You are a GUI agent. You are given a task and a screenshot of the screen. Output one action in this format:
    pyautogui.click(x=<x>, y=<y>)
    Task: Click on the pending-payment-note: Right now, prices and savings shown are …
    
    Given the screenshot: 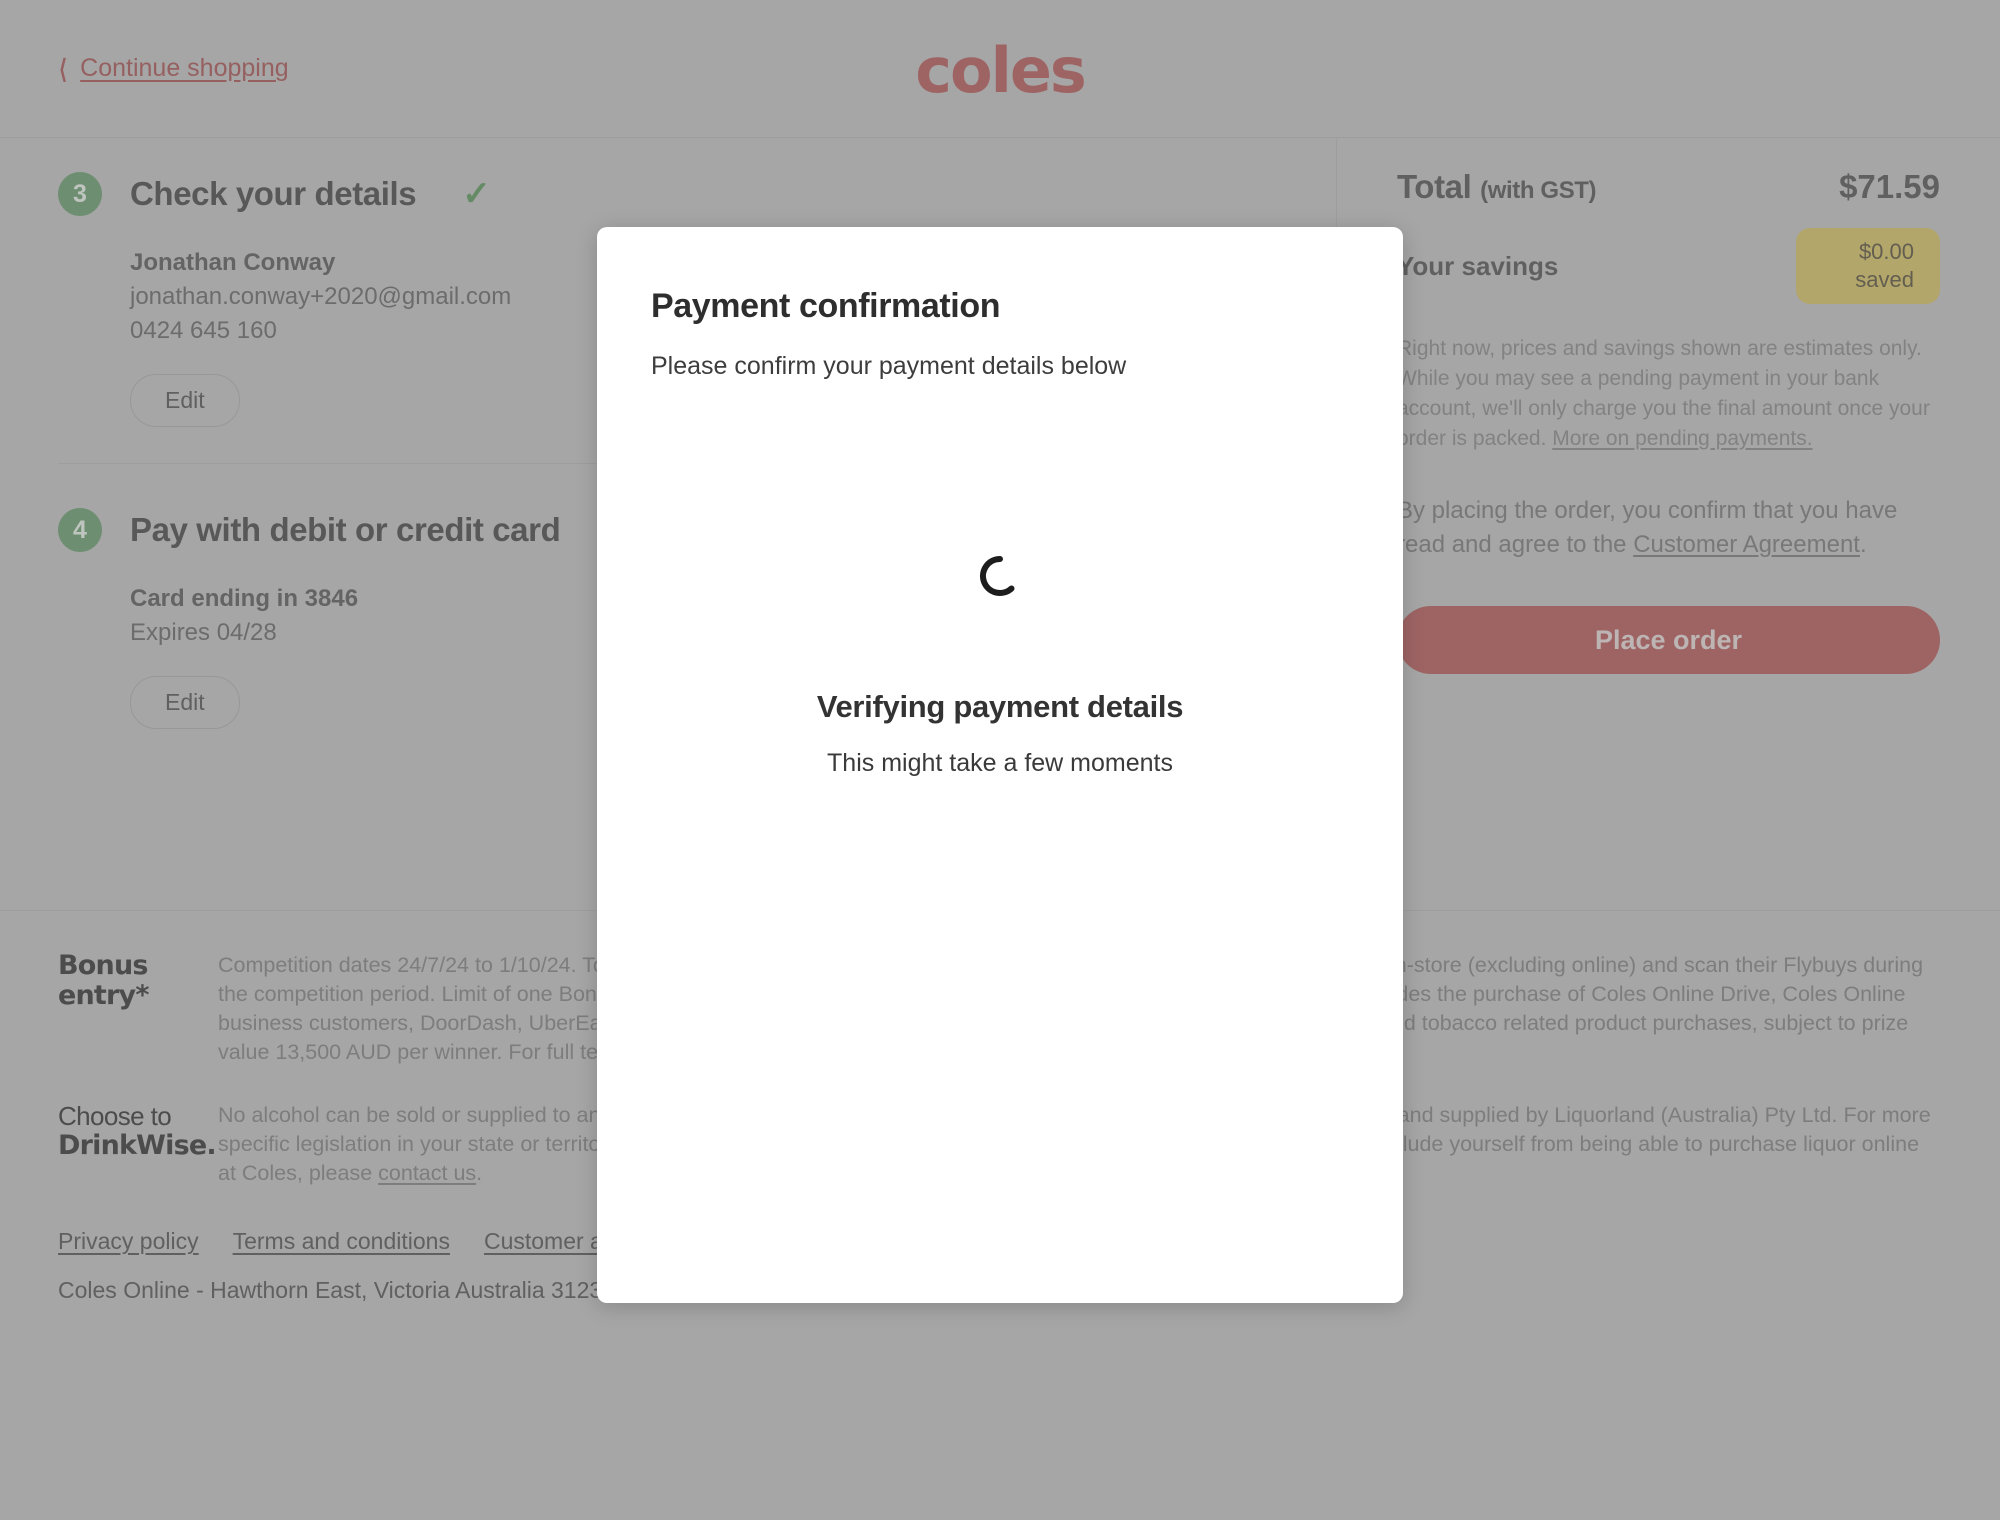 What is the action you would take?
    pyautogui.click(x=1668, y=394)
    